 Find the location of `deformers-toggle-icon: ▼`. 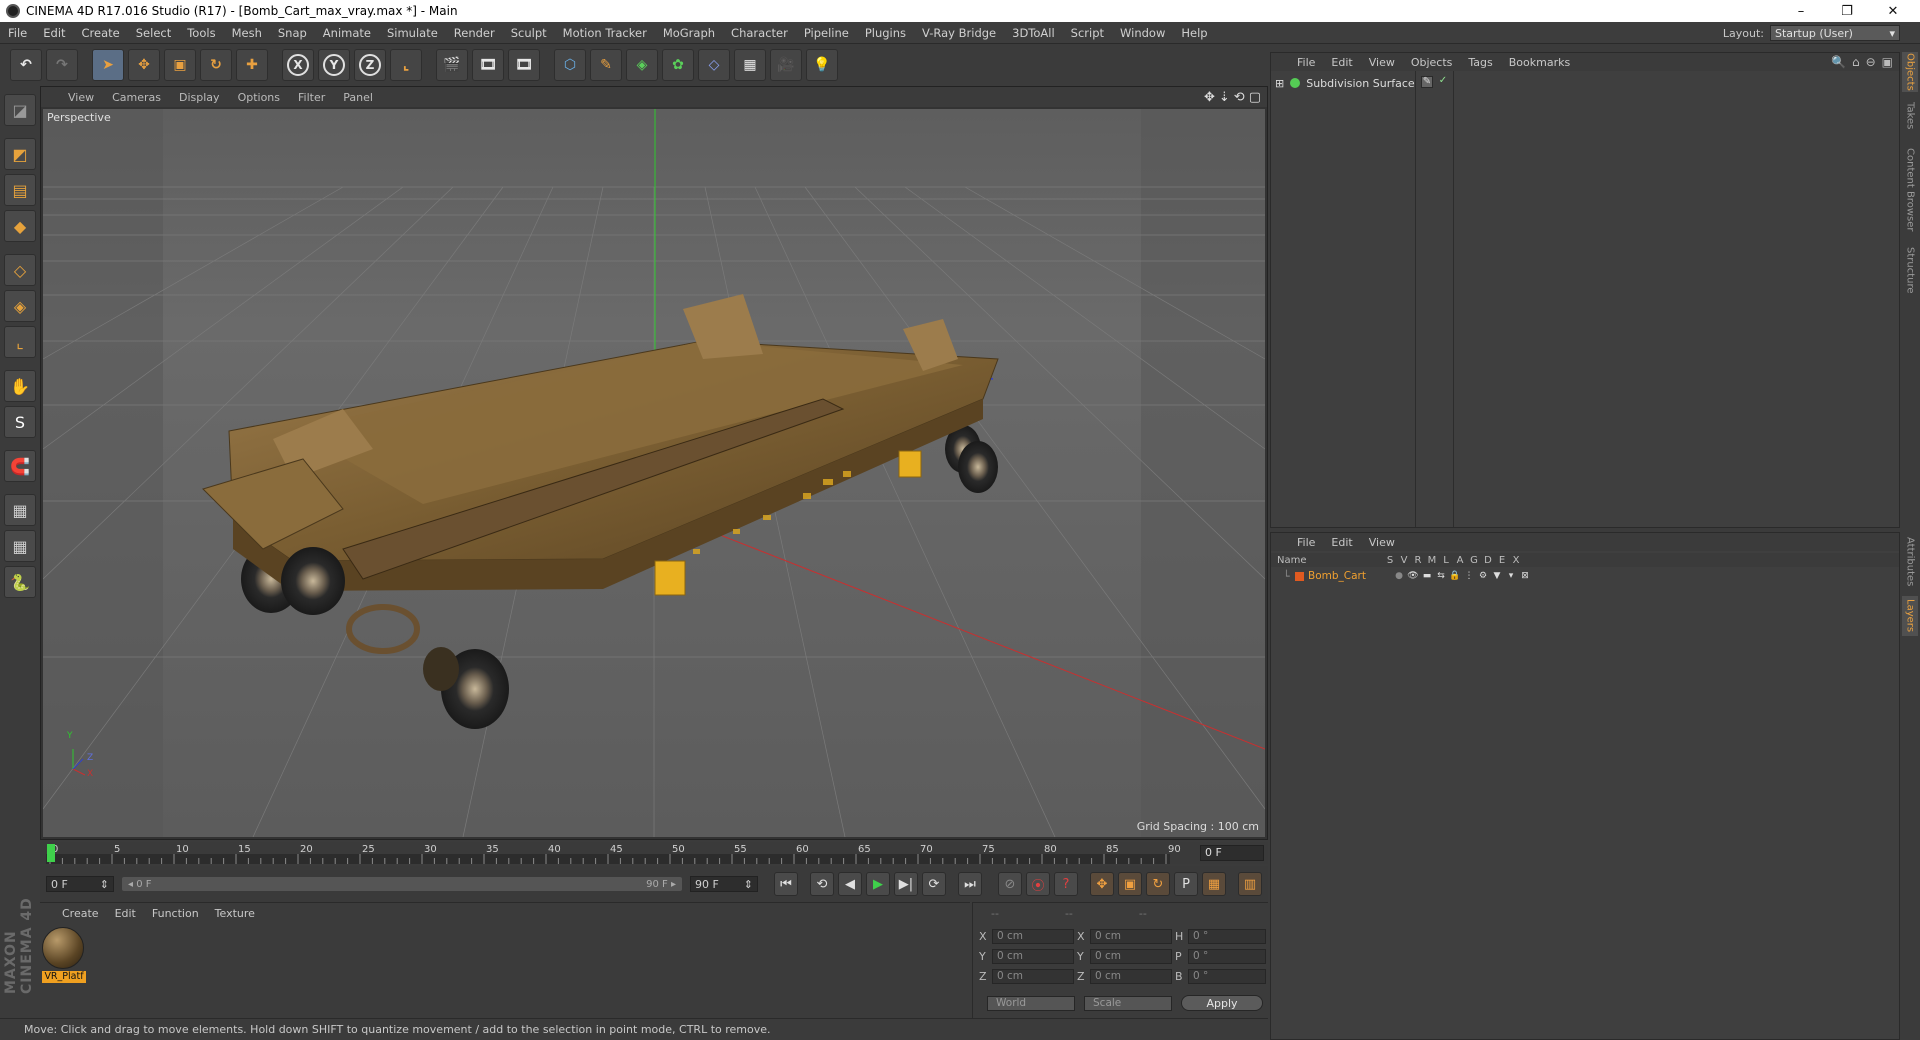

deformers-toggle-icon: ▼ is located at coordinates (1497, 576).